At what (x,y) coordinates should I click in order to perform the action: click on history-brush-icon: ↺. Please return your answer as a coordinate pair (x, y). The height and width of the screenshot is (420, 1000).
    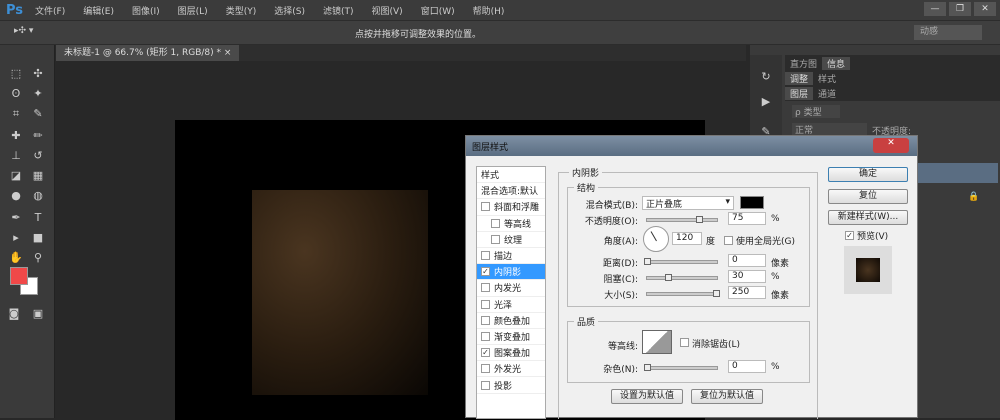
    Looking at the image, I should click on (38, 156).